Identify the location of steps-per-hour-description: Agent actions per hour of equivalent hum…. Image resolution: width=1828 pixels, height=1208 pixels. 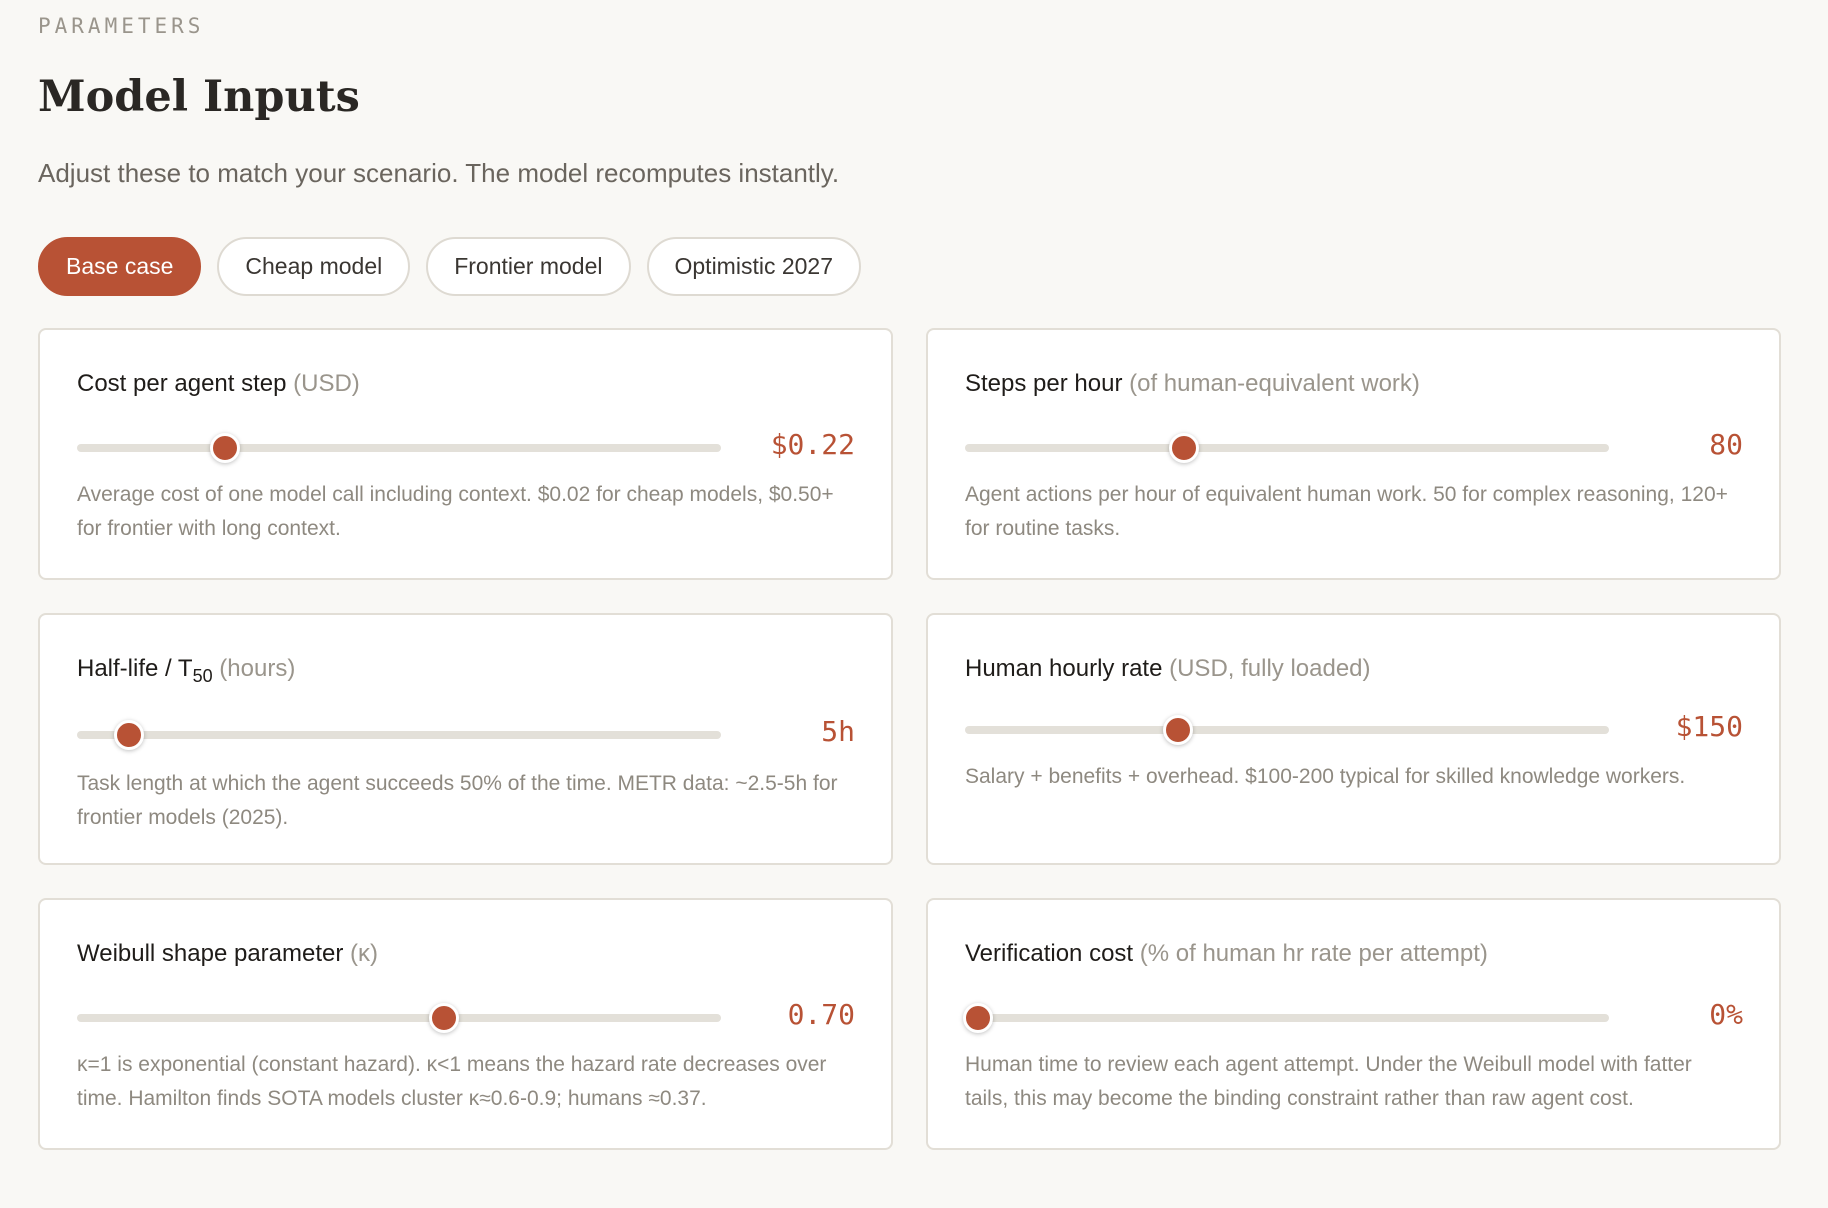
(1346, 511).